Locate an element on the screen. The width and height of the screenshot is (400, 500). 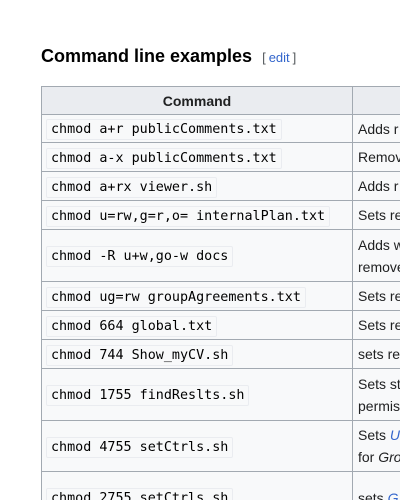
command-cell: chmod a+r publicComments.txt is located at coordinates (197, 128).